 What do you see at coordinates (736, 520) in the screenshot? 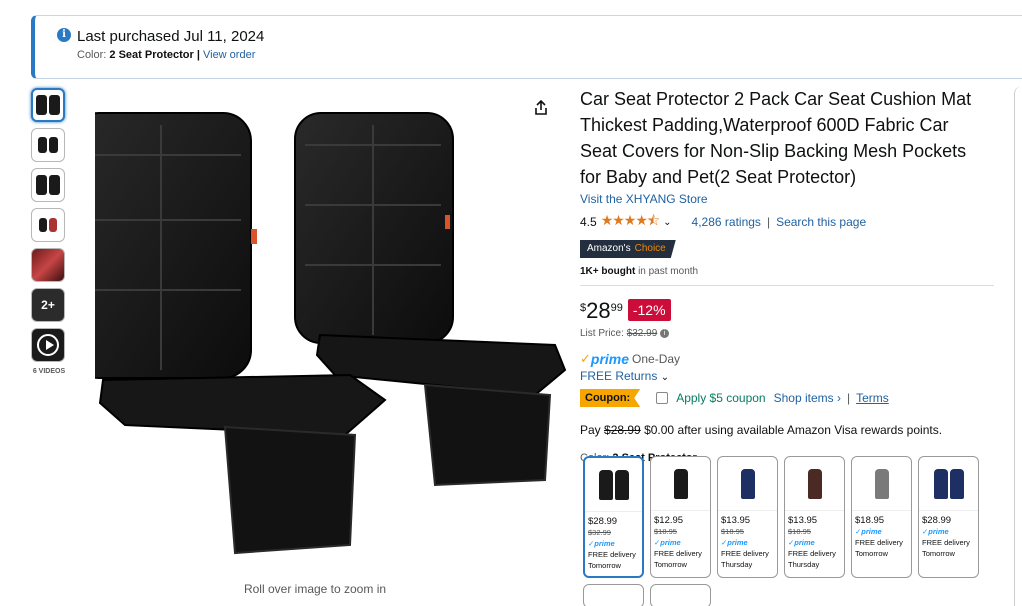
I see `swatch-price: $13.95` at bounding box center [736, 520].